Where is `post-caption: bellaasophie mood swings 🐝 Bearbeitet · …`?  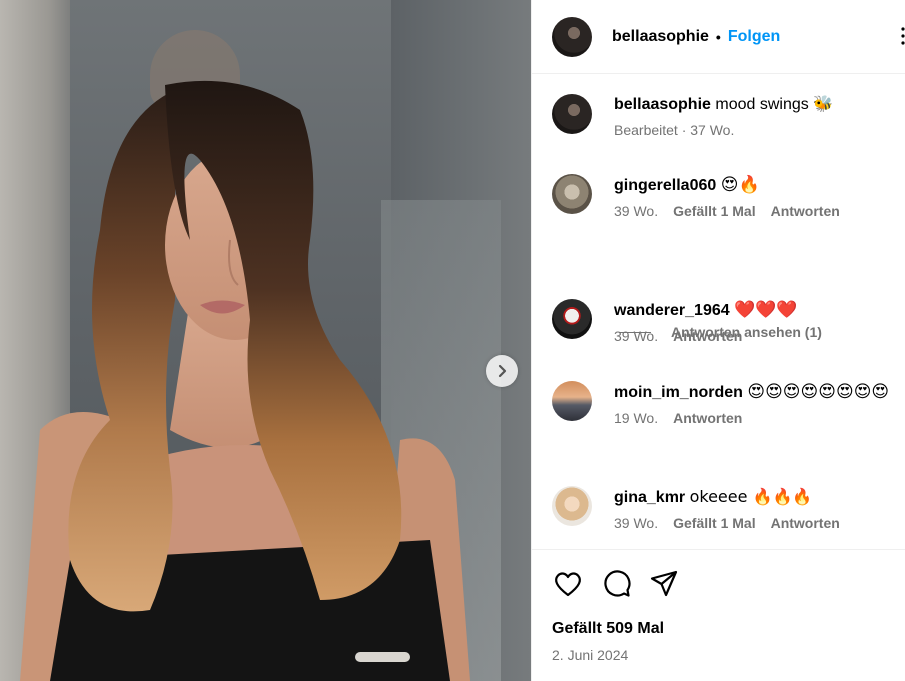 post-caption: bellaasophie mood swings 🐝 Bearbeitet · … is located at coordinates (724, 116).